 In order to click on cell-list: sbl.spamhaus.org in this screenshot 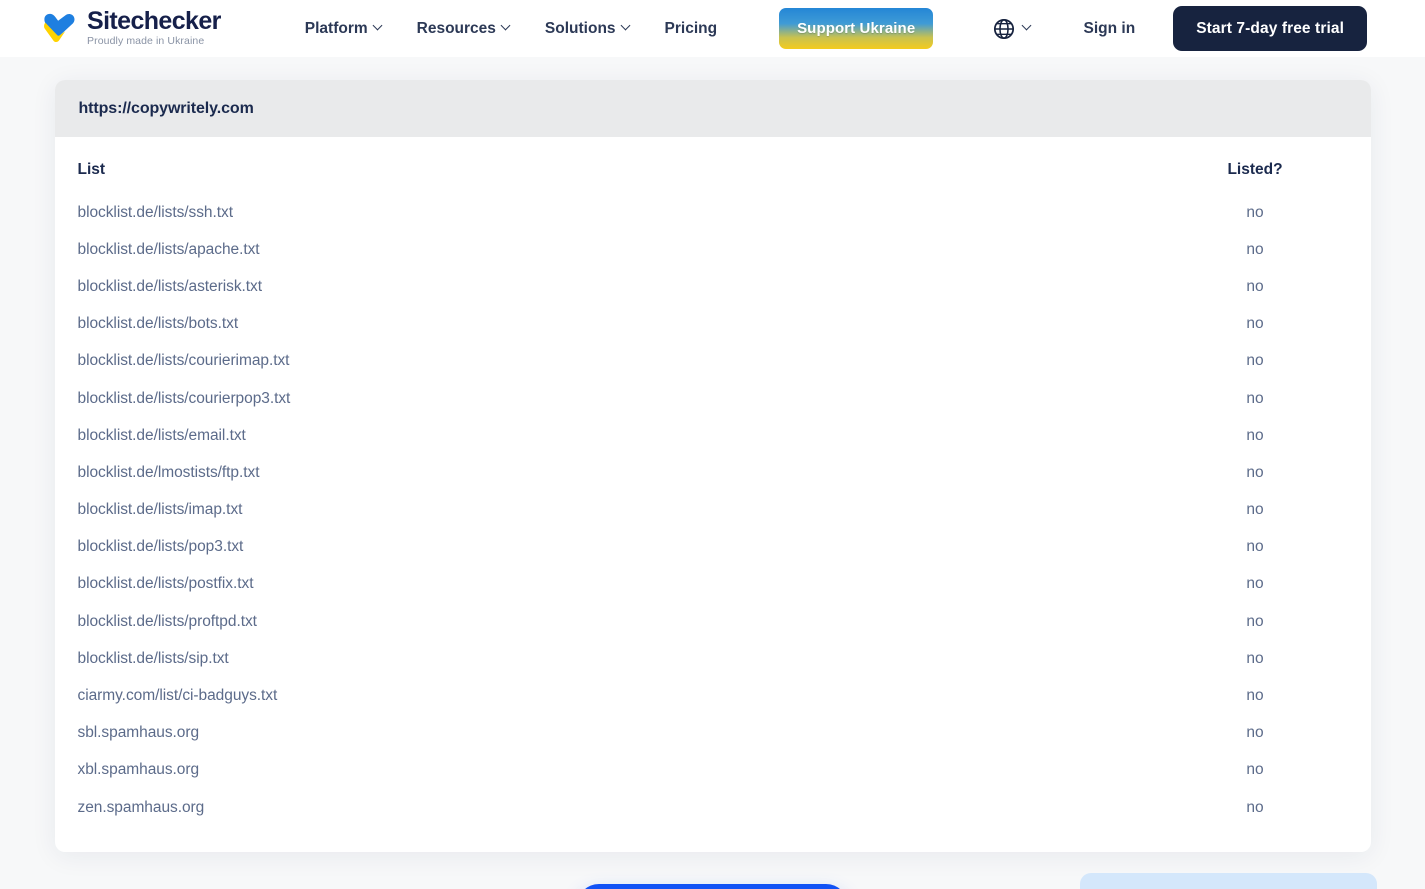, I will do `click(138, 733)`.